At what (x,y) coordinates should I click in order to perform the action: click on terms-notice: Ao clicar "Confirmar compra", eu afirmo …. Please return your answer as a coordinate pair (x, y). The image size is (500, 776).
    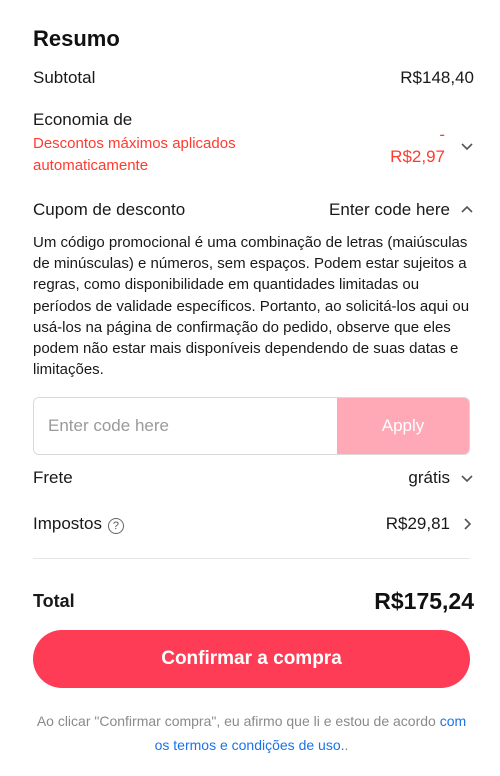
    Looking at the image, I should click on (251, 733).